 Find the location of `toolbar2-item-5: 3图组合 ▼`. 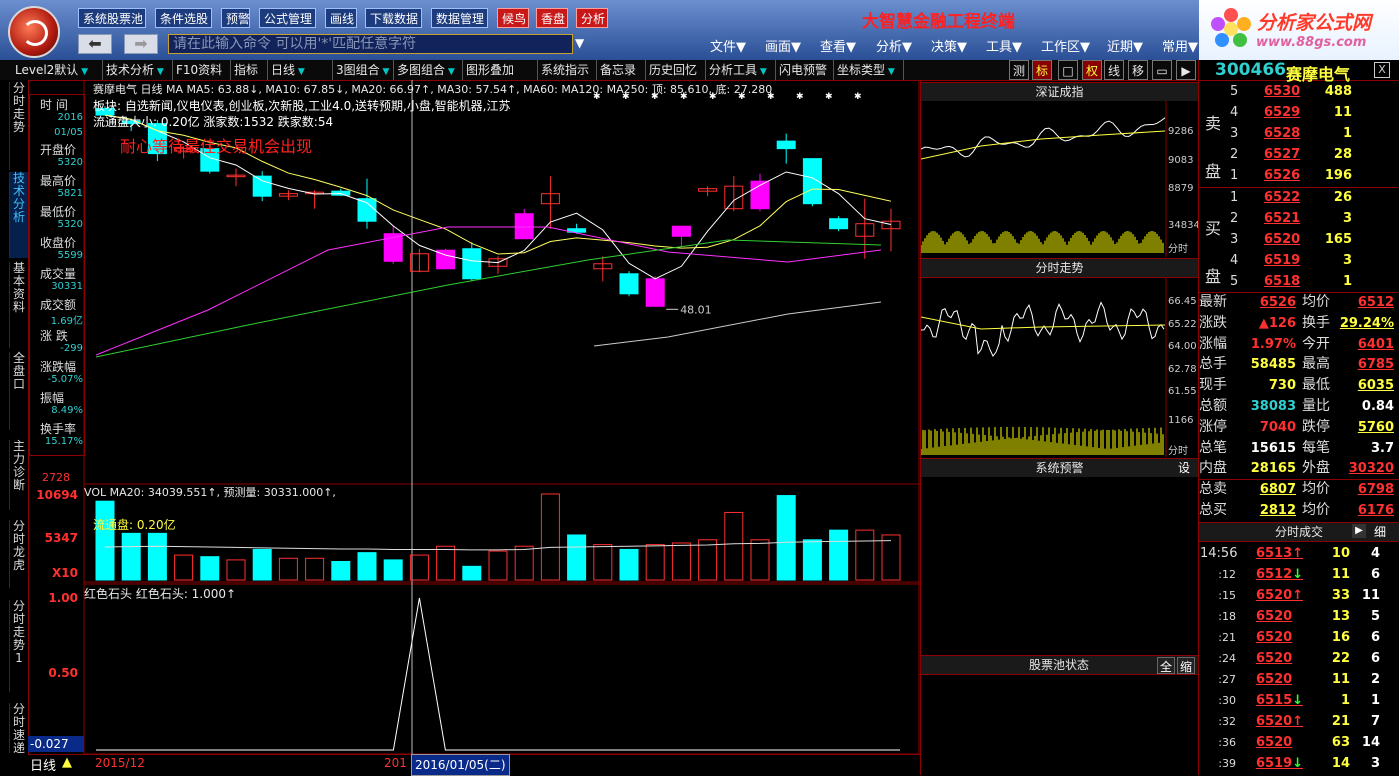

toolbar2-item-5: 3图组合 ▼ is located at coordinates (363, 70).